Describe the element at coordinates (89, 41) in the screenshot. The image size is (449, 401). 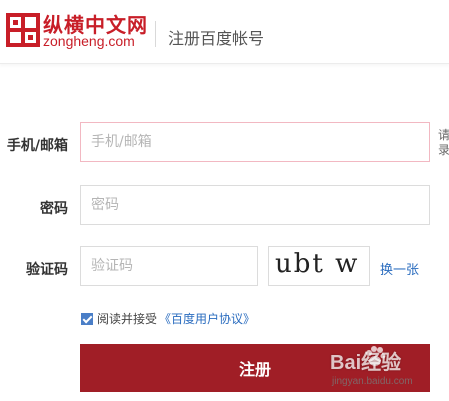
I see `logo-domain: zongheng.com` at that location.